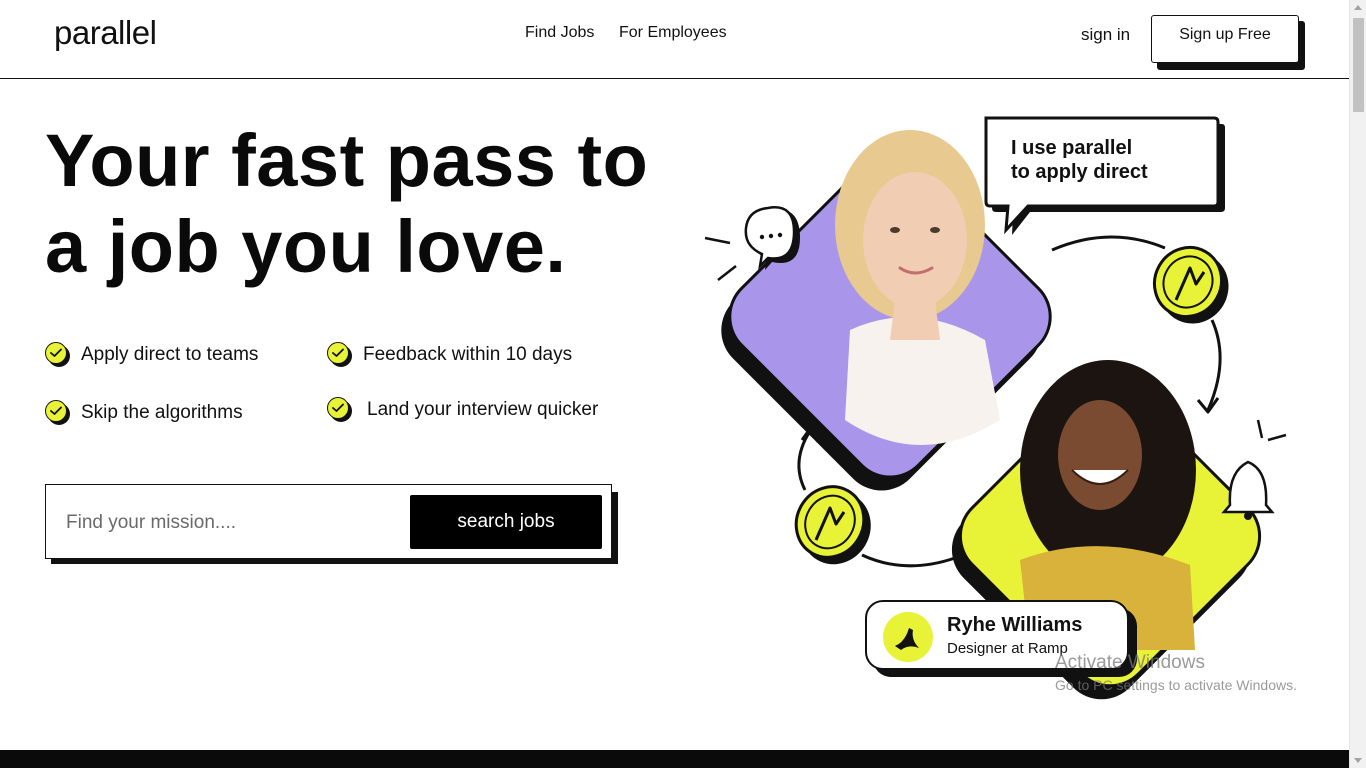  What do you see at coordinates (1079, 160) in the screenshot?
I see `speech-bubble-text: I use parallel to apply direct` at bounding box center [1079, 160].